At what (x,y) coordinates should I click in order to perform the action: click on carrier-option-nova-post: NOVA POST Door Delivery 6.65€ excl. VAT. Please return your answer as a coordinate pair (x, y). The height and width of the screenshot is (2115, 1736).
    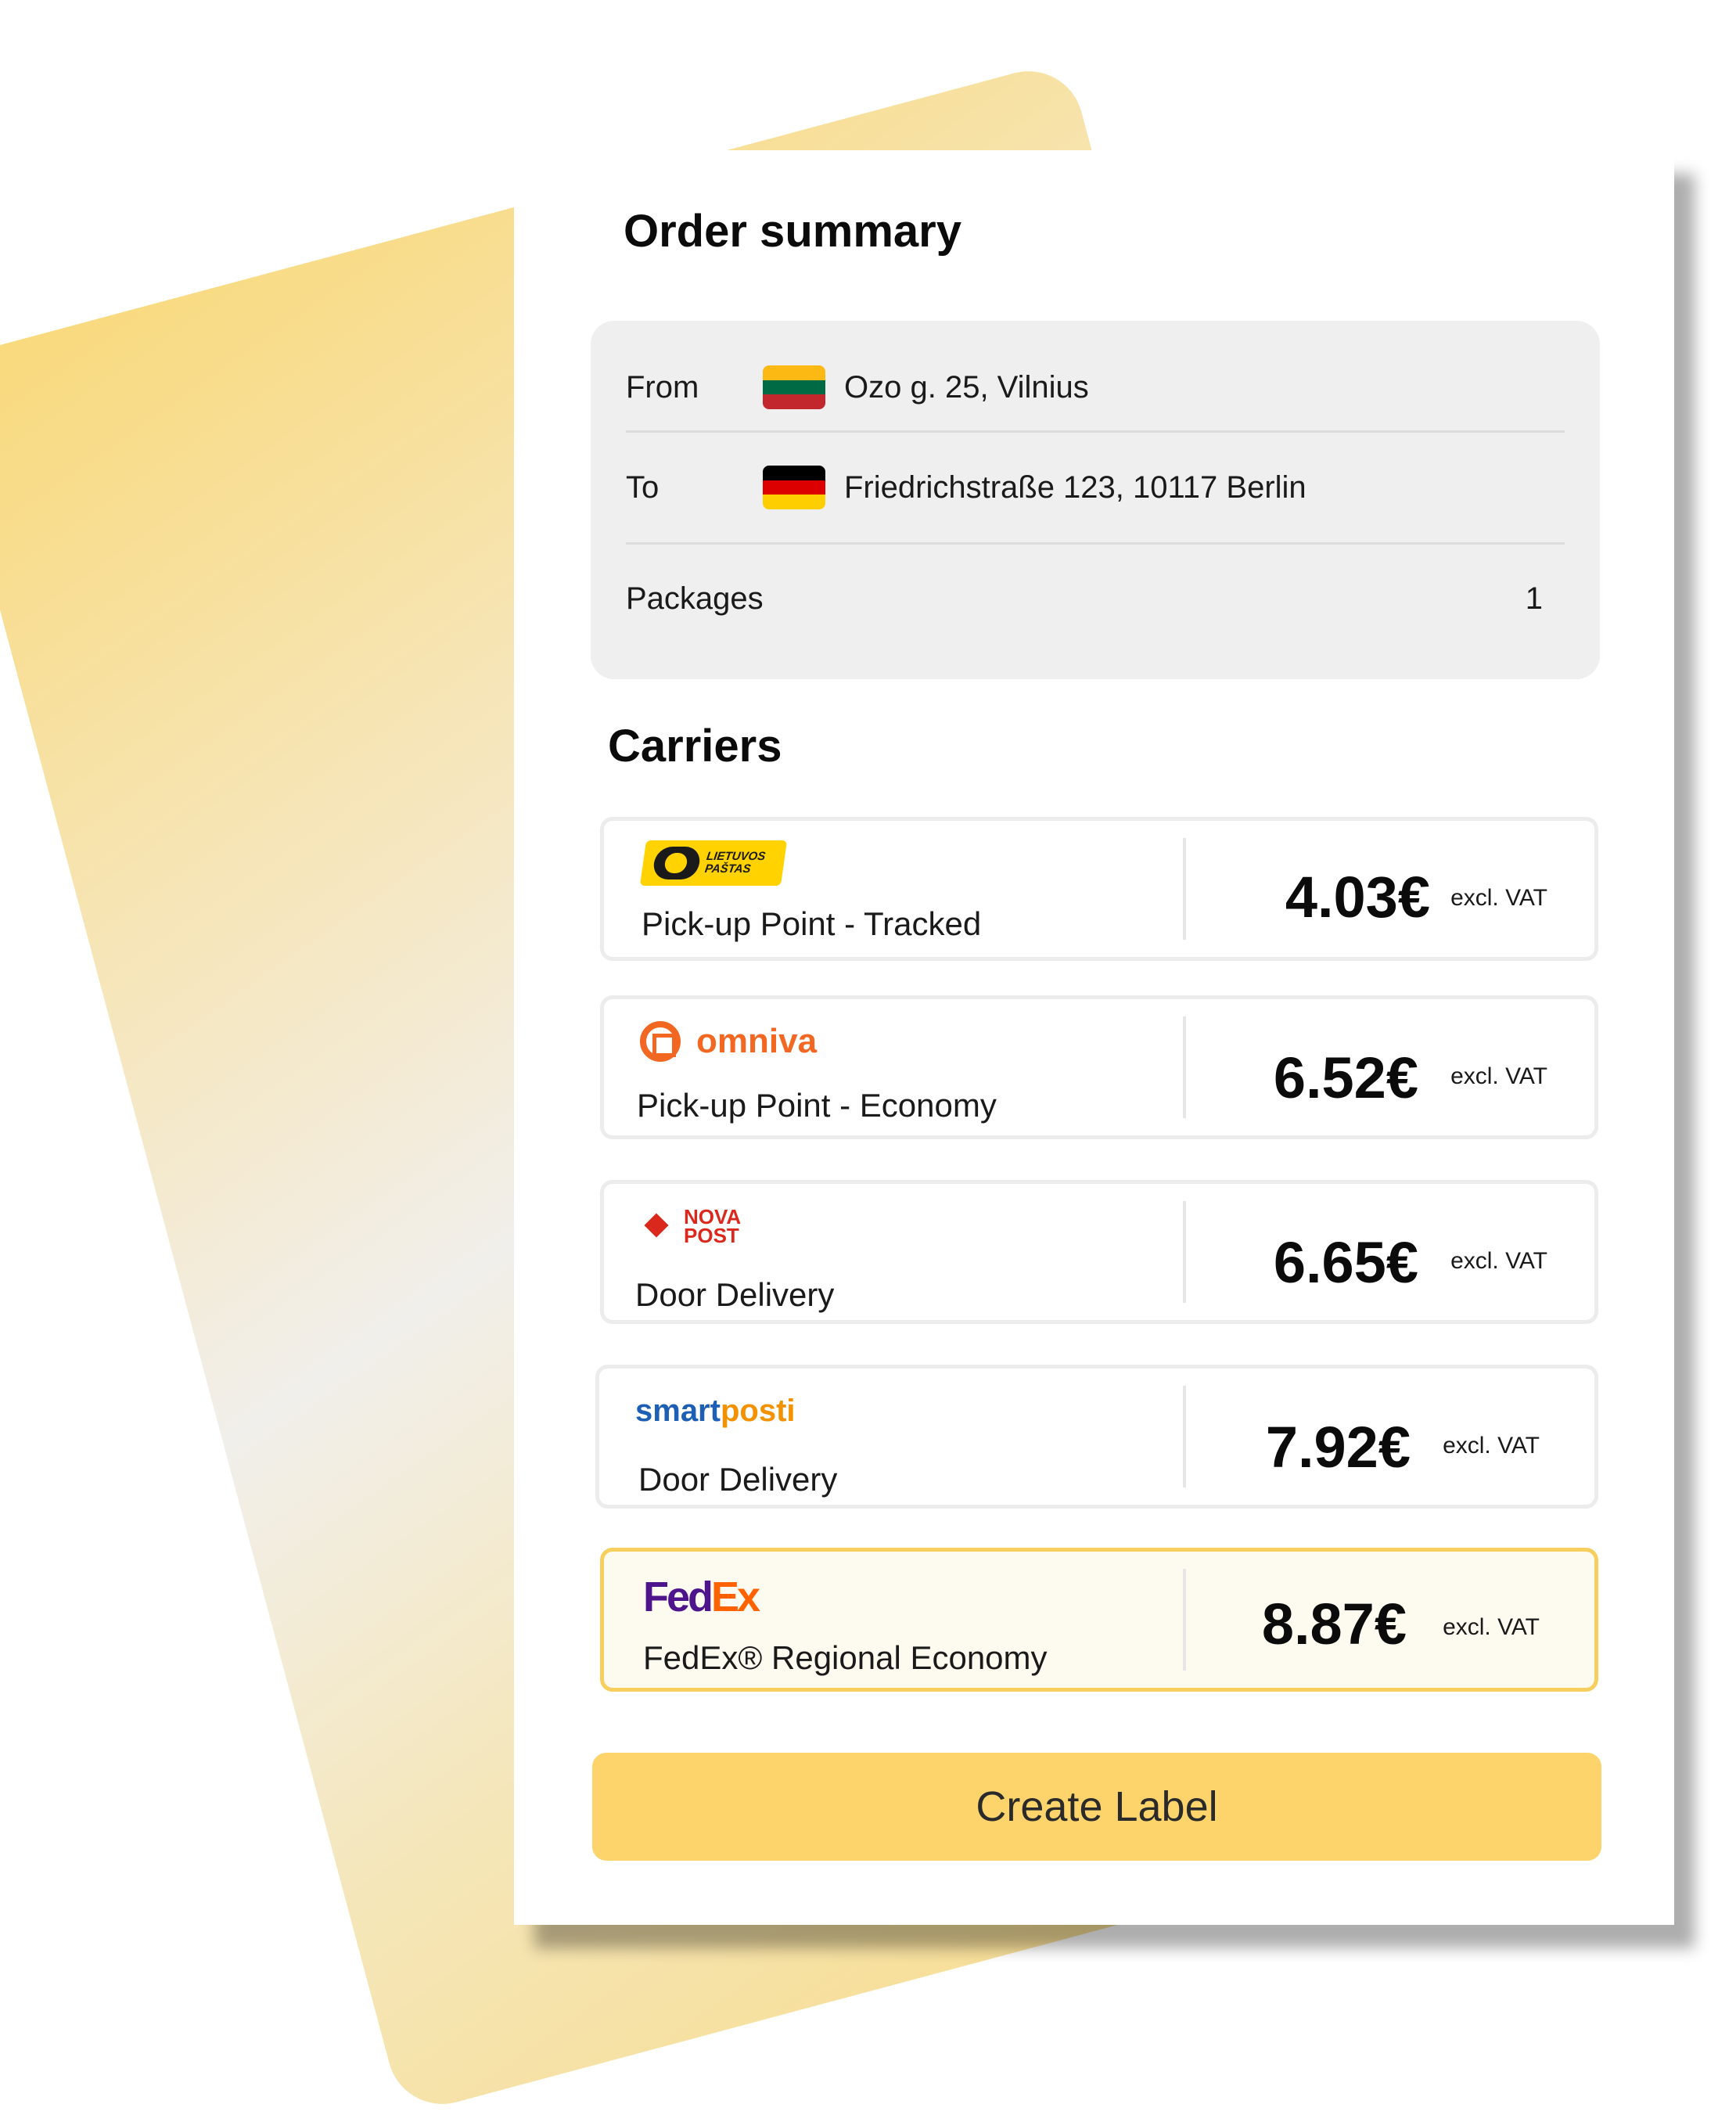
    Looking at the image, I should click on (1099, 1252).